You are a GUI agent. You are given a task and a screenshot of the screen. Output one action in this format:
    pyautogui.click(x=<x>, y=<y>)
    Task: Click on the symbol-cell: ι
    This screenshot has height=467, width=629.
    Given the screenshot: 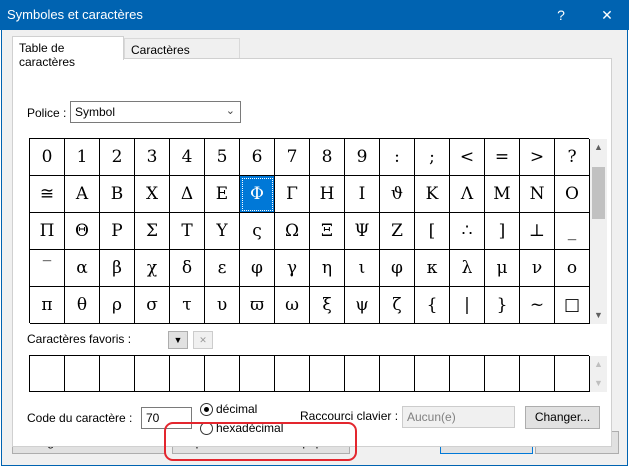 What is the action you would take?
    pyautogui.click(x=362, y=268)
    